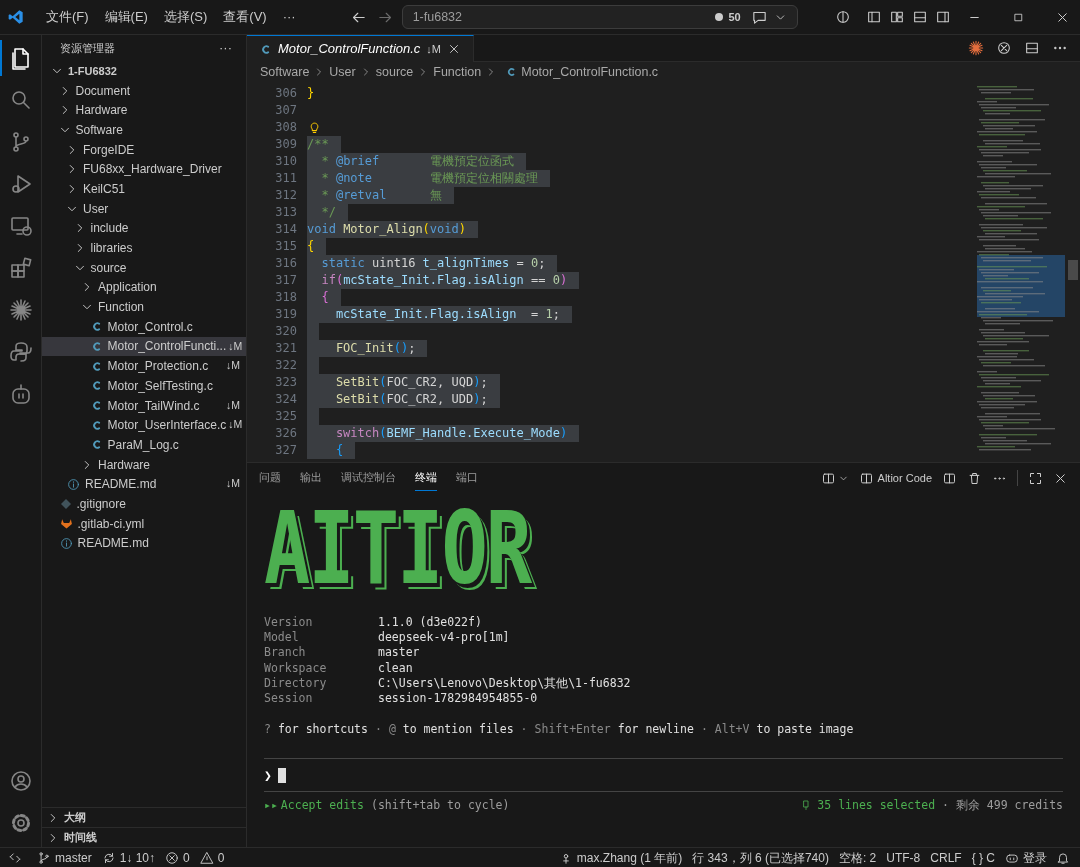 This screenshot has width=1080, height=867. What do you see at coordinates (281, 775) in the screenshot?
I see `text-cursor` at bounding box center [281, 775].